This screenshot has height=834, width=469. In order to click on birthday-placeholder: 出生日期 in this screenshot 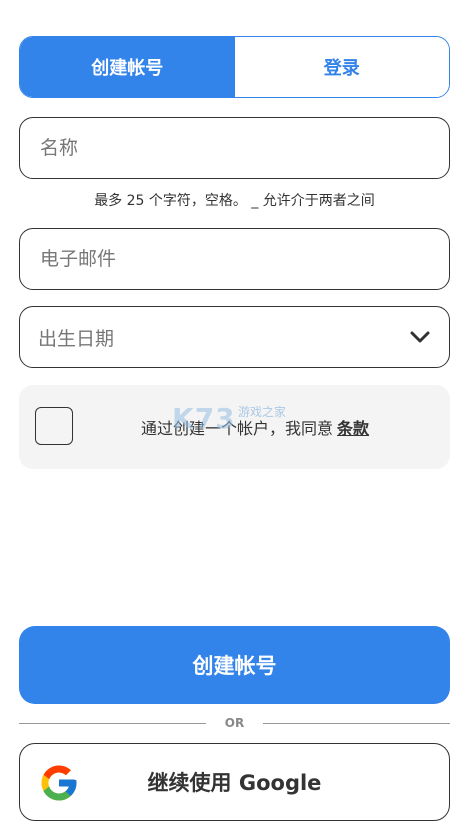, I will do `click(76, 338)`.